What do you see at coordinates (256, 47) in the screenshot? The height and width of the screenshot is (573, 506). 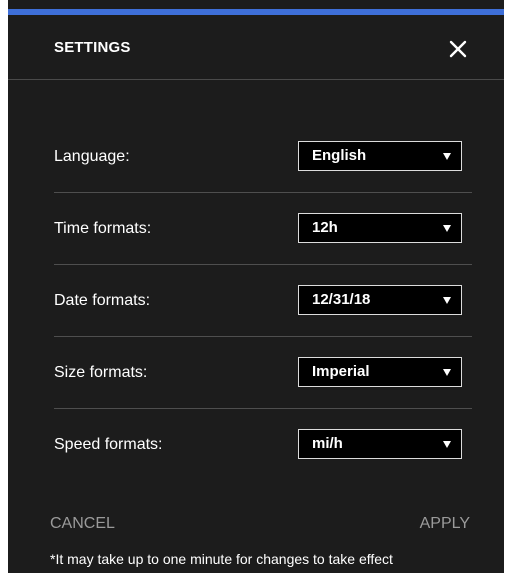 I see `dialog-header: SETTINGS` at bounding box center [256, 47].